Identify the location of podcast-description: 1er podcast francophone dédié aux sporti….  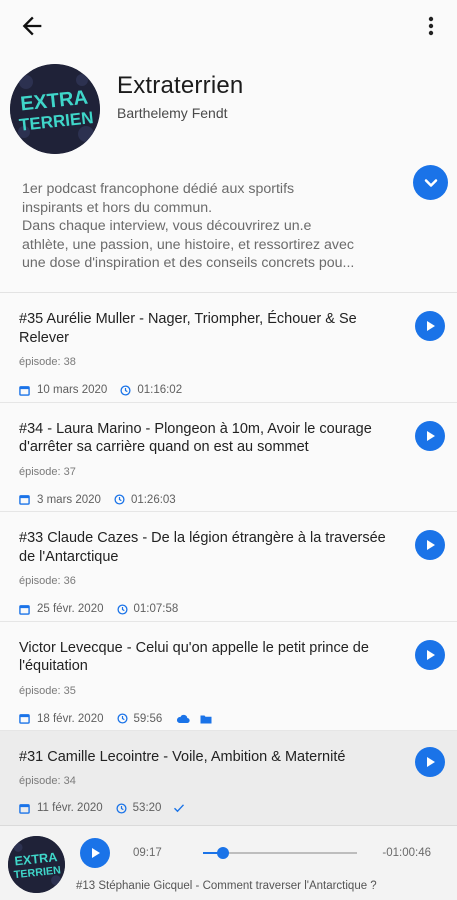
(188, 226).